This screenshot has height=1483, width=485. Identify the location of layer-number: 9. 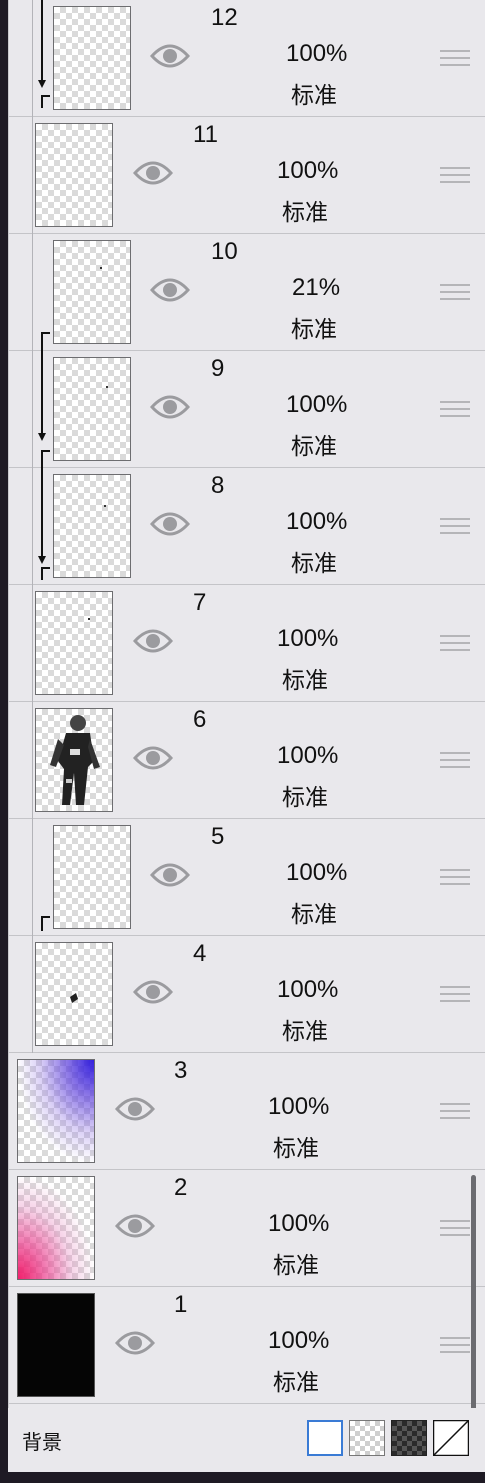
(218, 368).